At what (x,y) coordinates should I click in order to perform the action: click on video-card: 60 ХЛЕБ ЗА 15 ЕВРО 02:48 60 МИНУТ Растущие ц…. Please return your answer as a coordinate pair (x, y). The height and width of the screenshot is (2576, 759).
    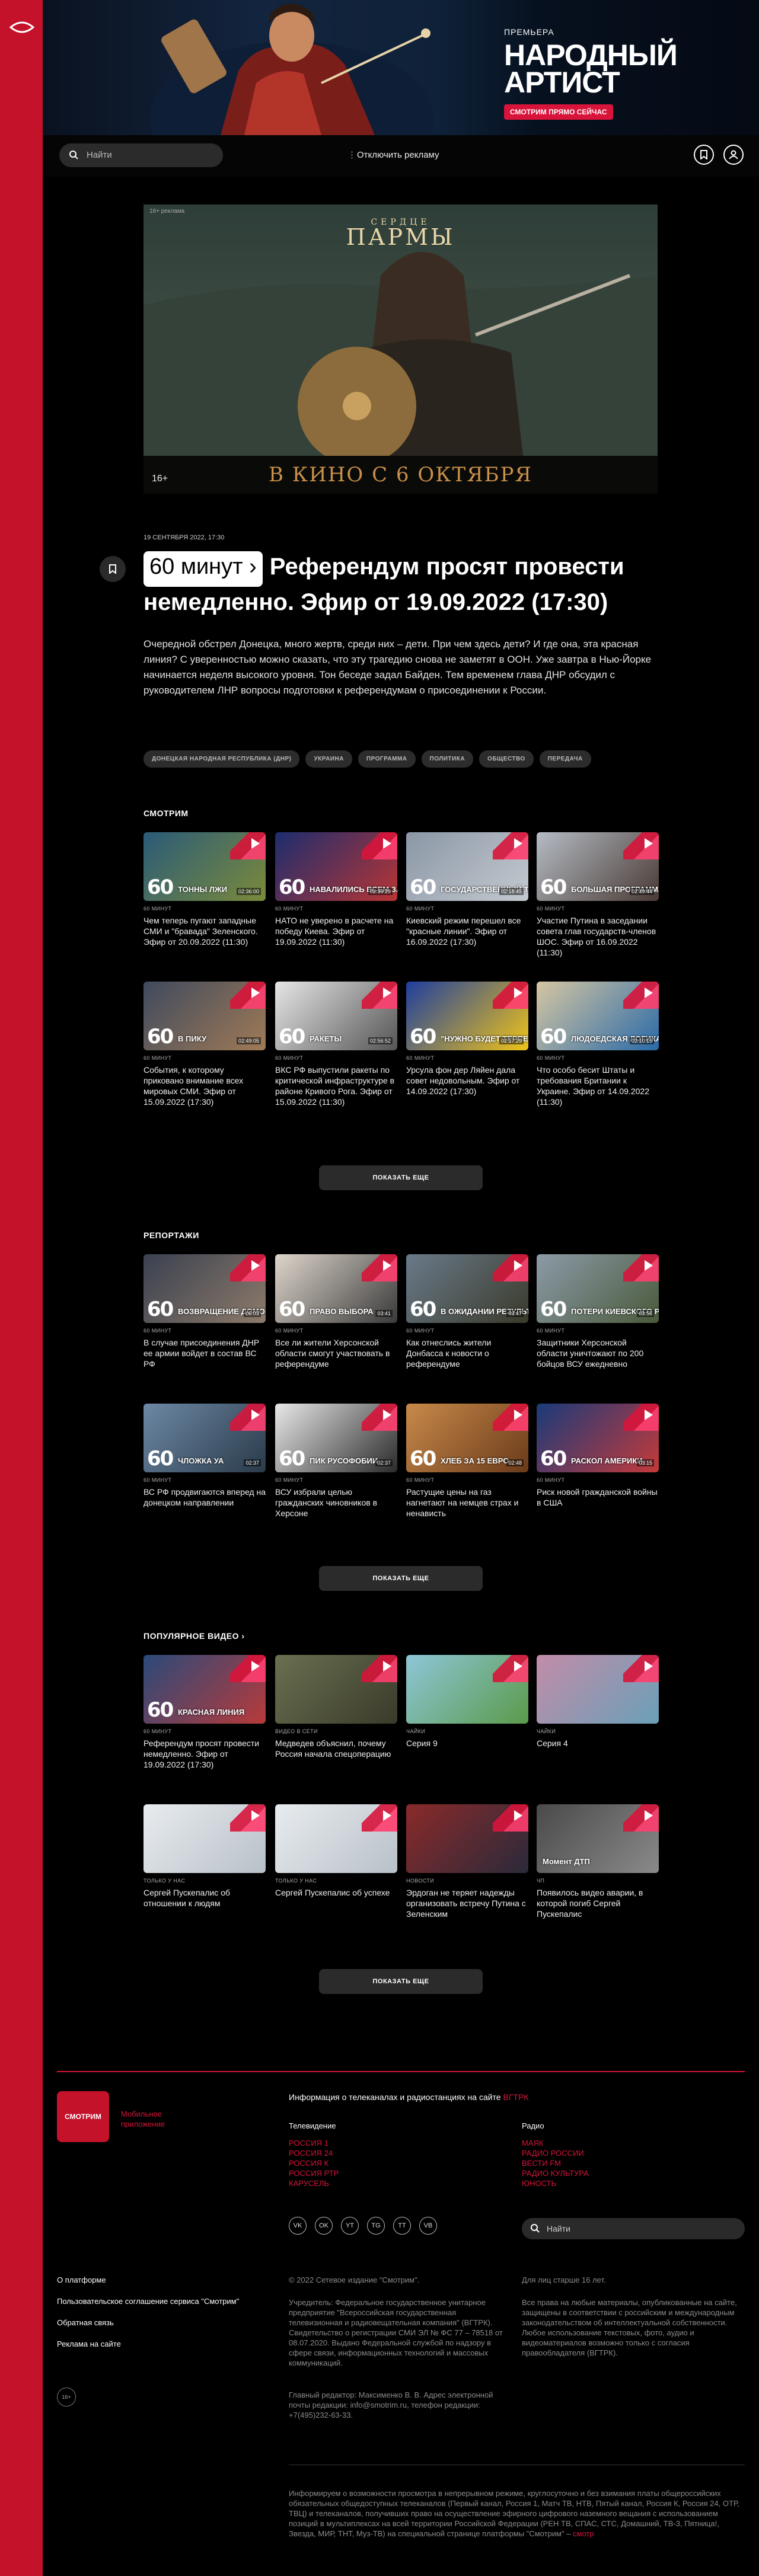
    Looking at the image, I should click on (467, 1461).